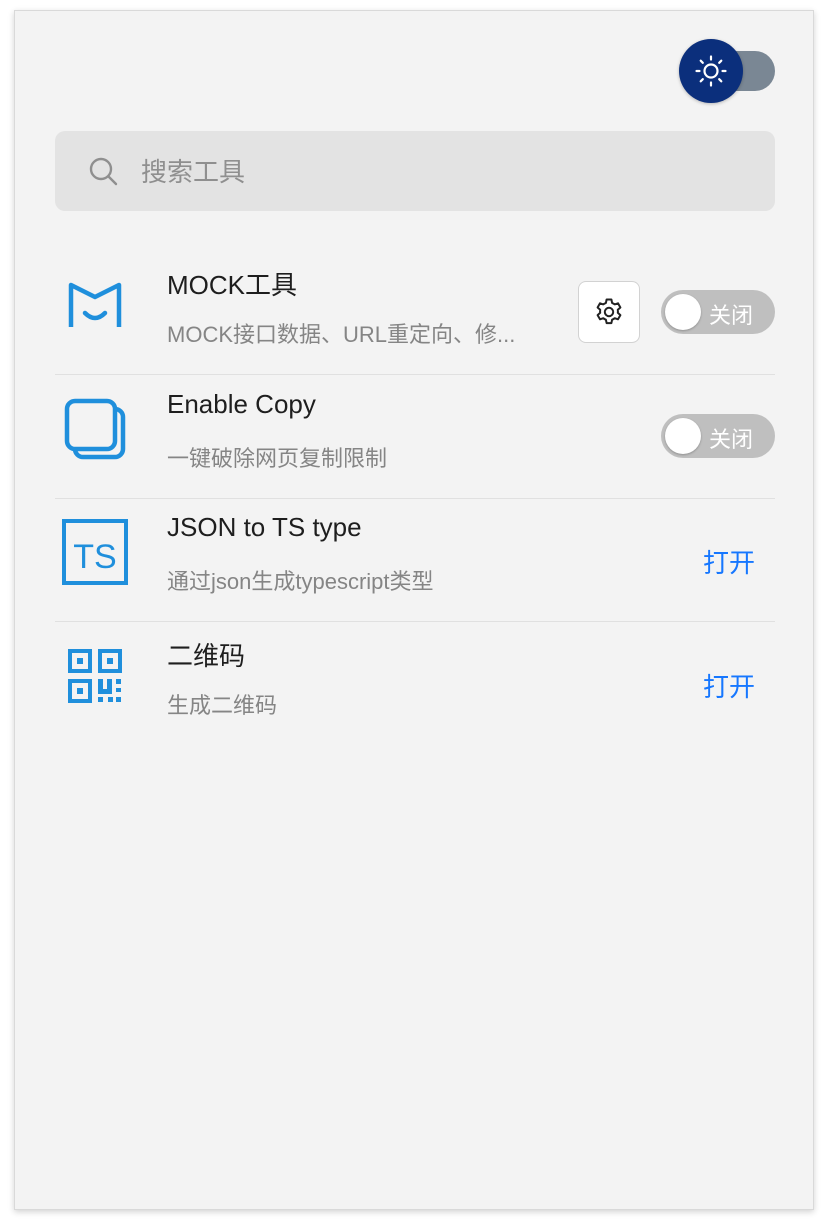 The height and width of the screenshot is (1228, 828). I want to click on tool-title: JSON to TS type, so click(264, 527).